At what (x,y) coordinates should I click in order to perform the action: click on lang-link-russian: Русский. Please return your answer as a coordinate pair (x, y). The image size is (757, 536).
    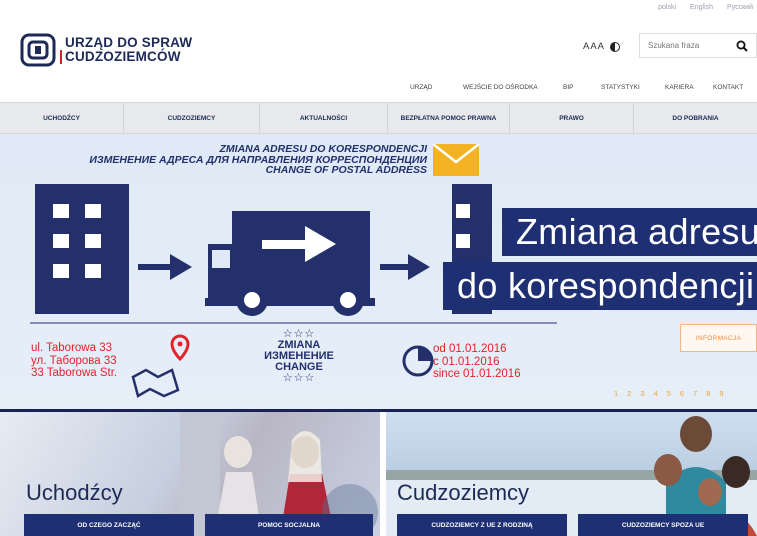
    Looking at the image, I should click on (740, 7).